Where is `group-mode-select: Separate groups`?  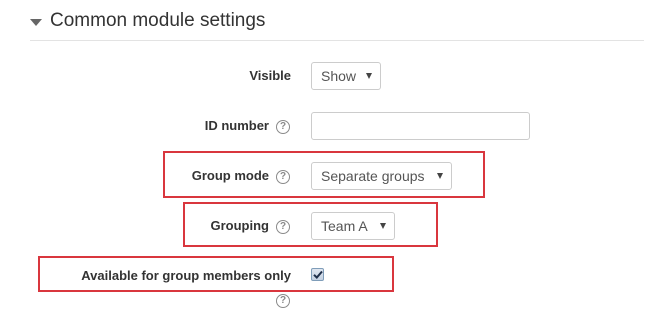
group-mode-select: Separate groups is located at coordinates (381, 176).